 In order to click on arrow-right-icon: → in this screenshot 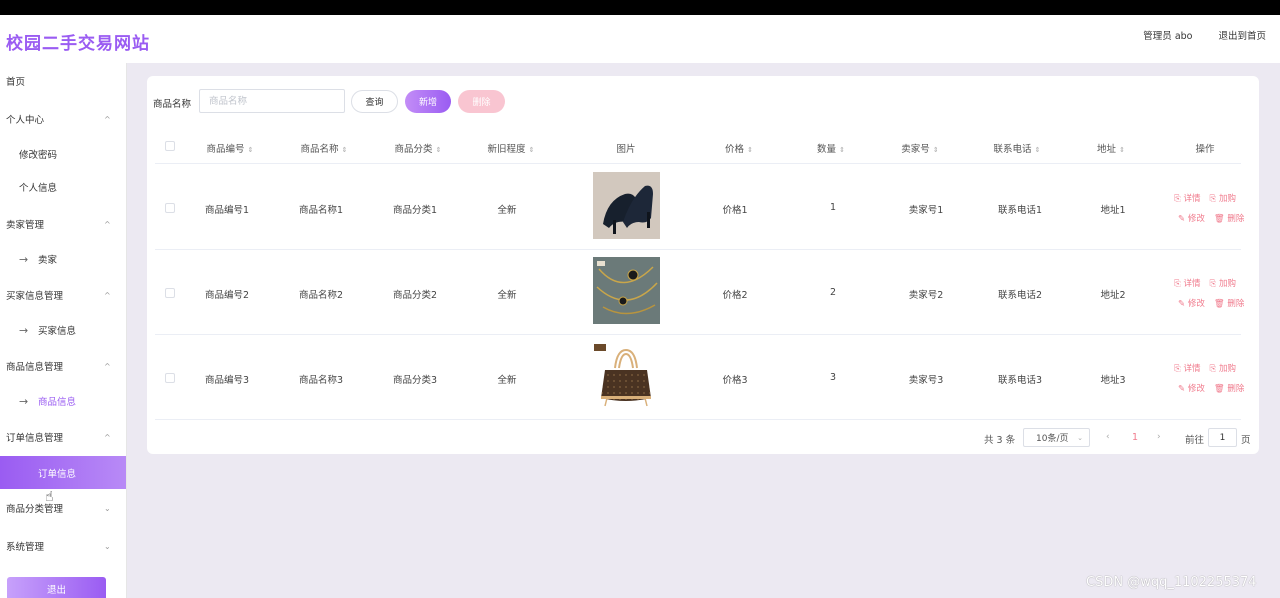, I will do `click(24, 330)`.